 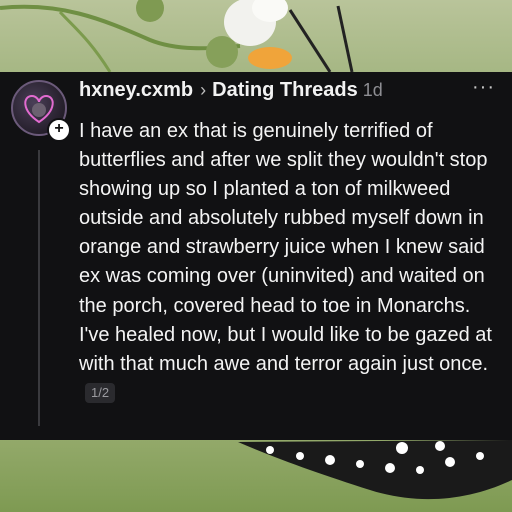 What do you see at coordinates (59, 130) in the screenshot?
I see `follow-plus-icon: +` at bounding box center [59, 130].